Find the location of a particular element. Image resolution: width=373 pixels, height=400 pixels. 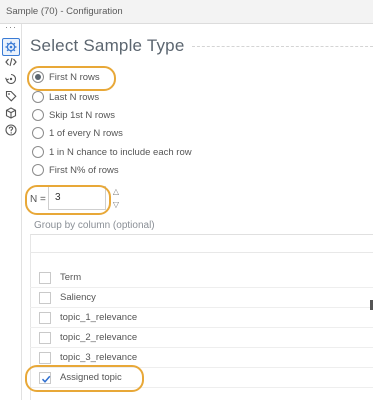

code-icon is located at coordinates (11, 62).